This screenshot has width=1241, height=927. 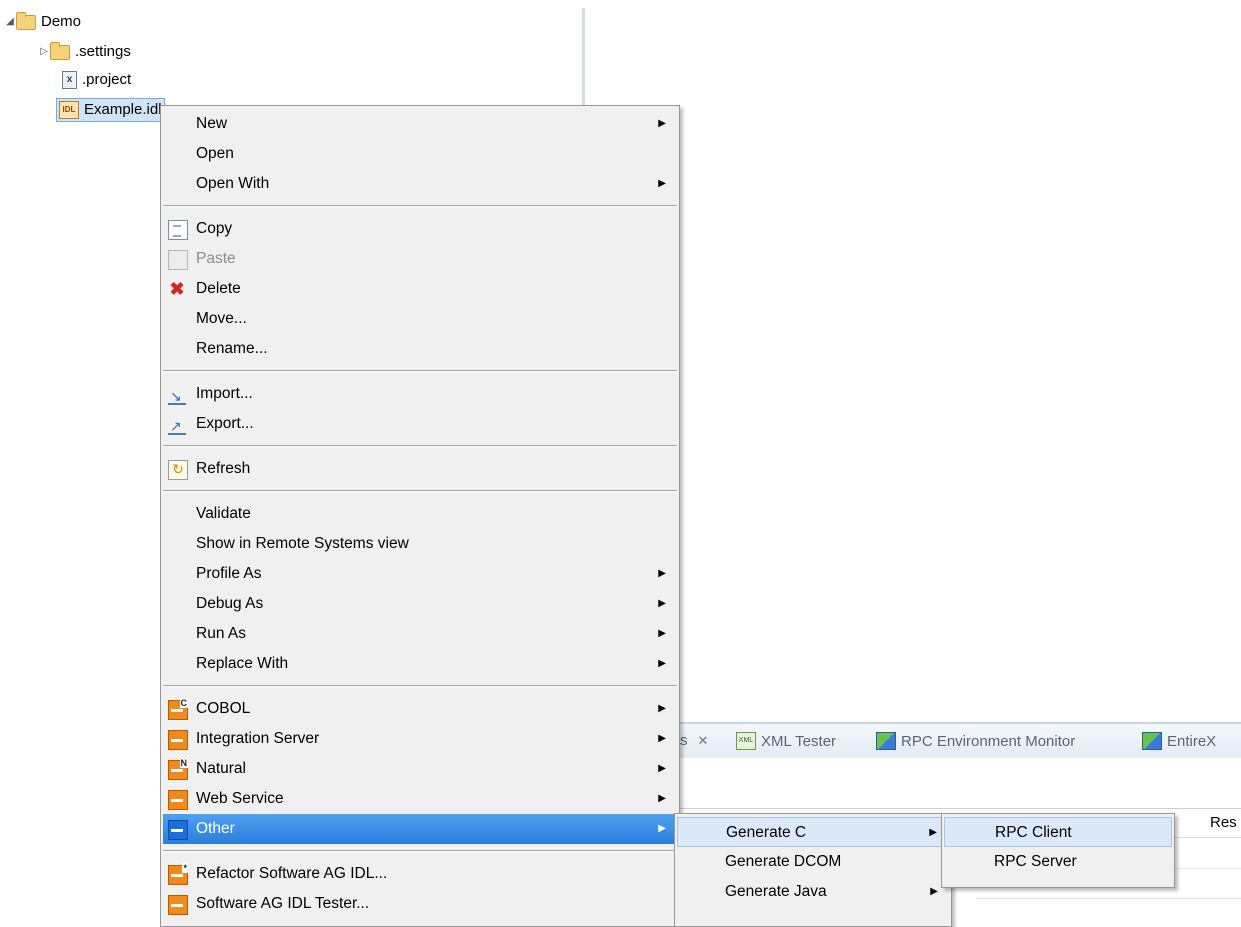 What do you see at coordinates (177, 396) in the screenshot?
I see `import-icon` at bounding box center [177, 396].